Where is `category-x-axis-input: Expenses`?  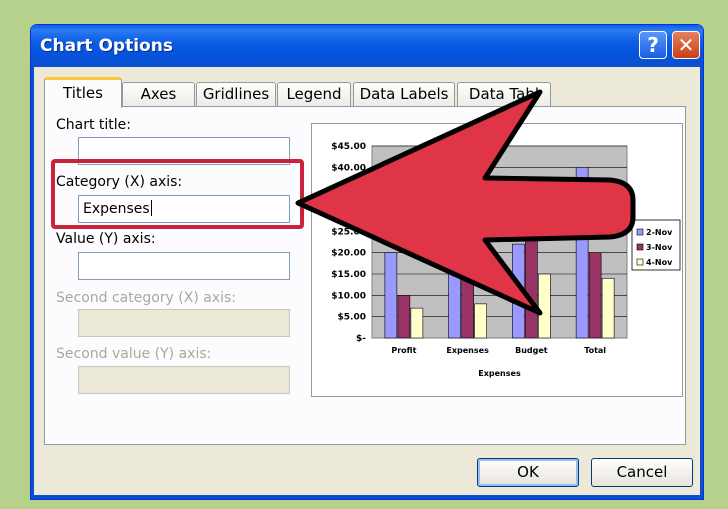
category-x-axis-input: Expenses is located at coordinates (184, 209).